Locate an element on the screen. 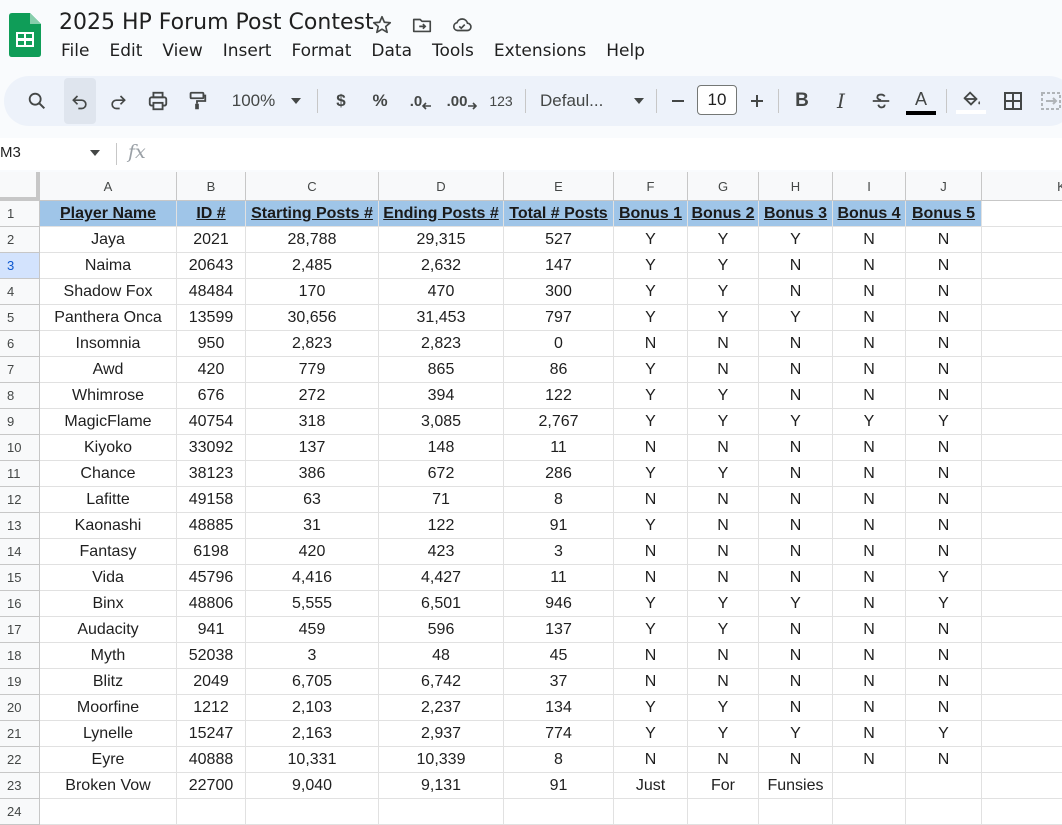 The height and width of the screenshot is (825, 1062). table-cell: 950 is located at coordinates (211, 344).